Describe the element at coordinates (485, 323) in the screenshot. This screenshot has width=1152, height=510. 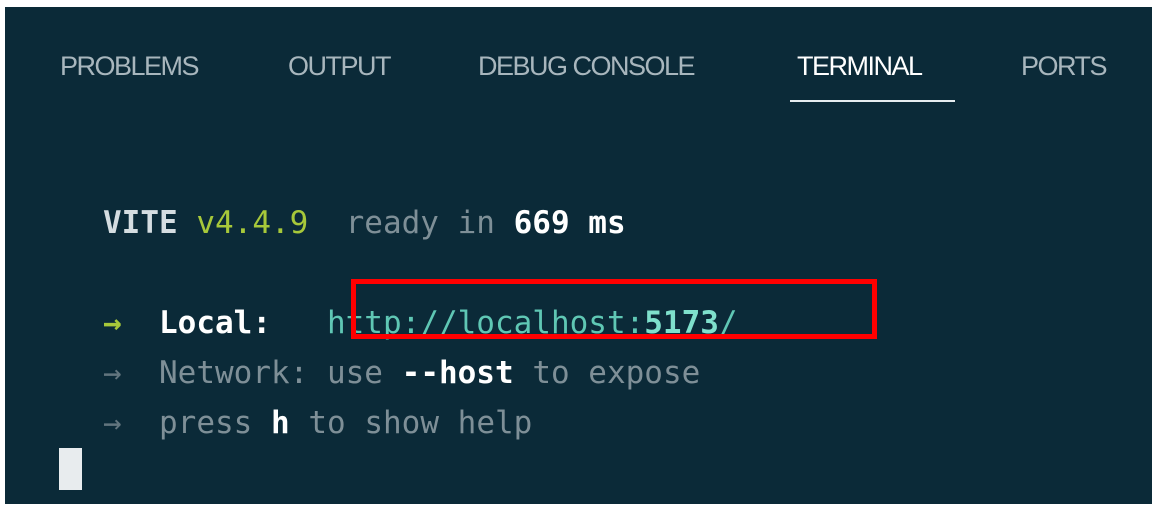
I see `local-url-prefix: http://localhost:` at that location.